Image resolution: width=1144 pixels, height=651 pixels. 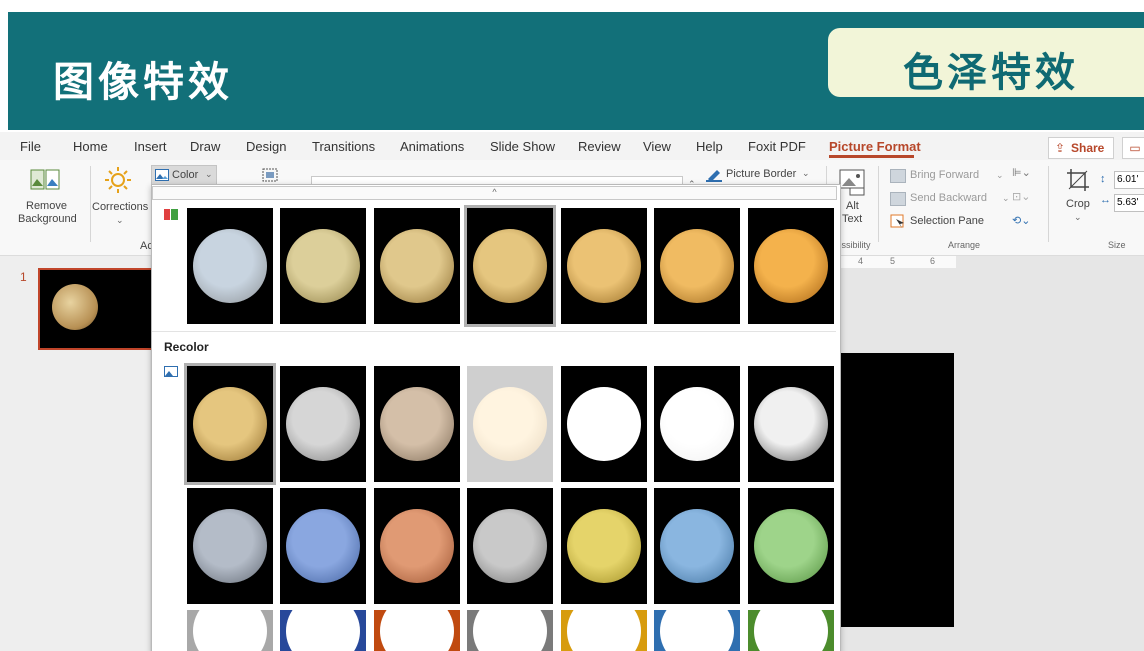 What do you see at coordinates (761, 174) in the screenshot?
I see `picture-border-label: Picture Border` at bounding box center [761, 174].